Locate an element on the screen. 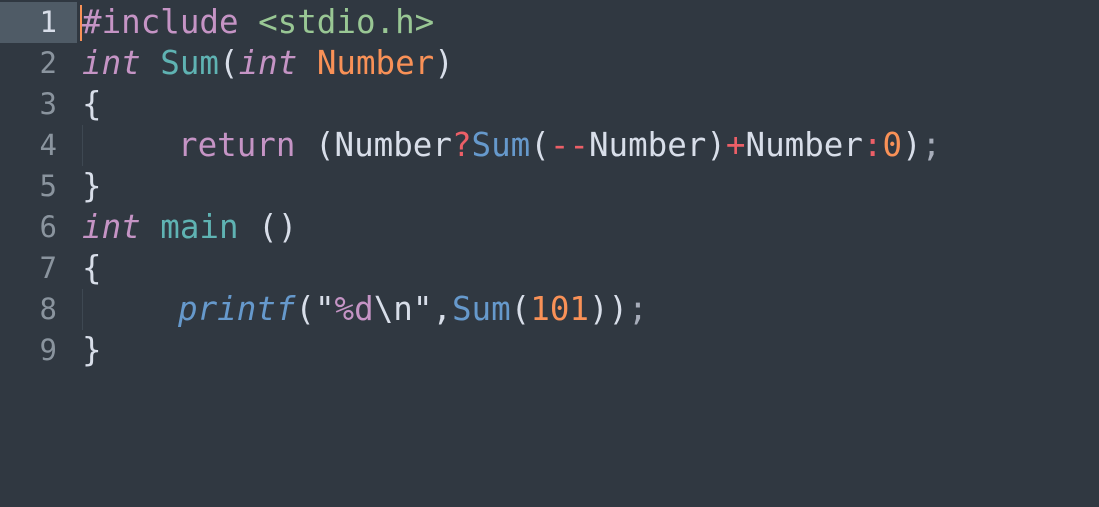  token-p: Number) is located at coordinates (657, 145).